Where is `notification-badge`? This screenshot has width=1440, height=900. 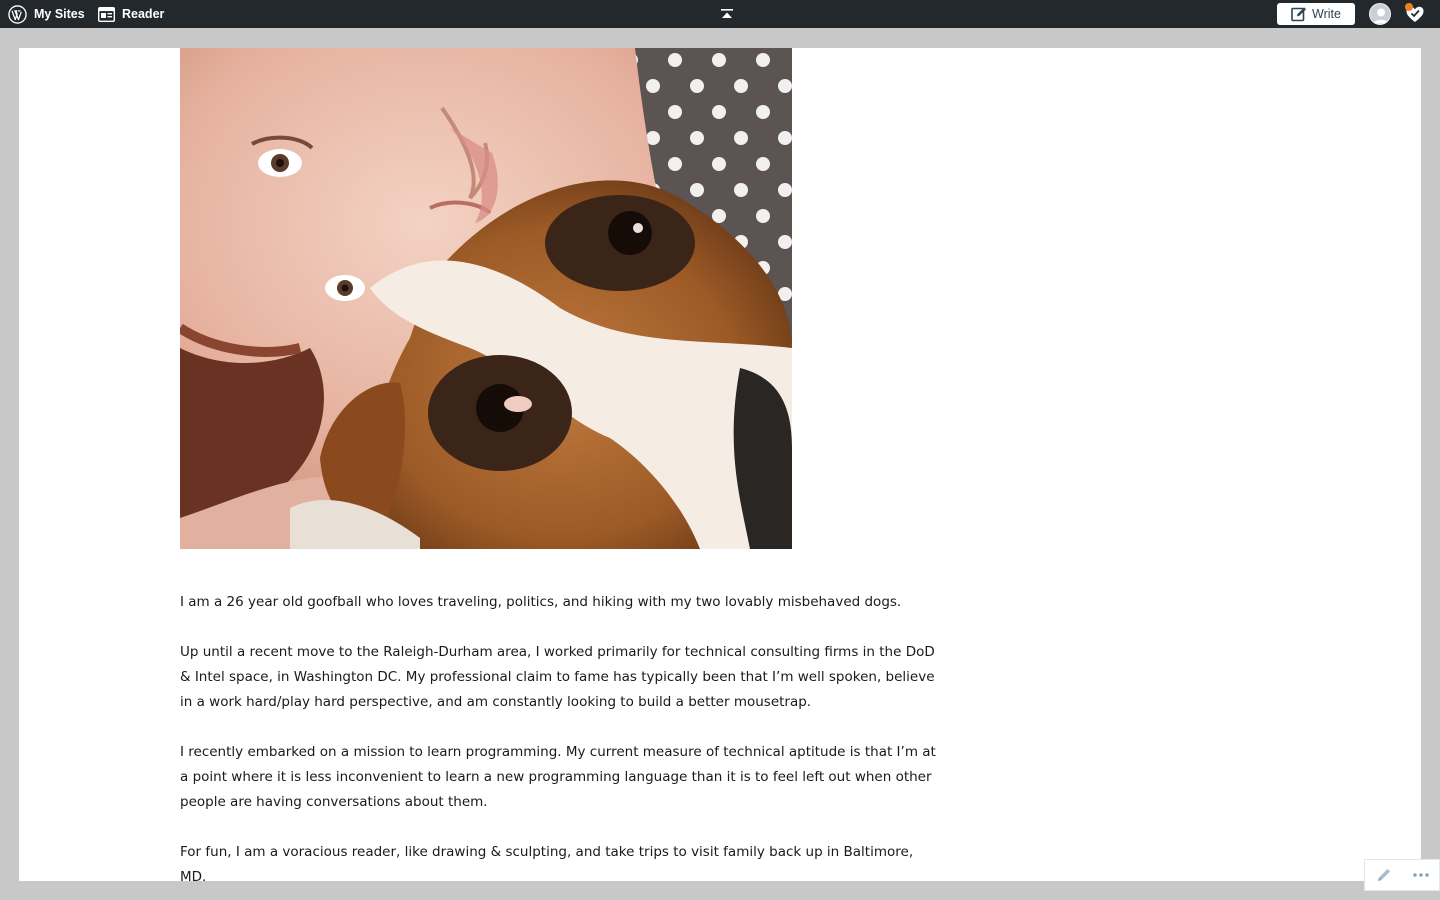
notification-badge is located at coordinates (1409, 7).